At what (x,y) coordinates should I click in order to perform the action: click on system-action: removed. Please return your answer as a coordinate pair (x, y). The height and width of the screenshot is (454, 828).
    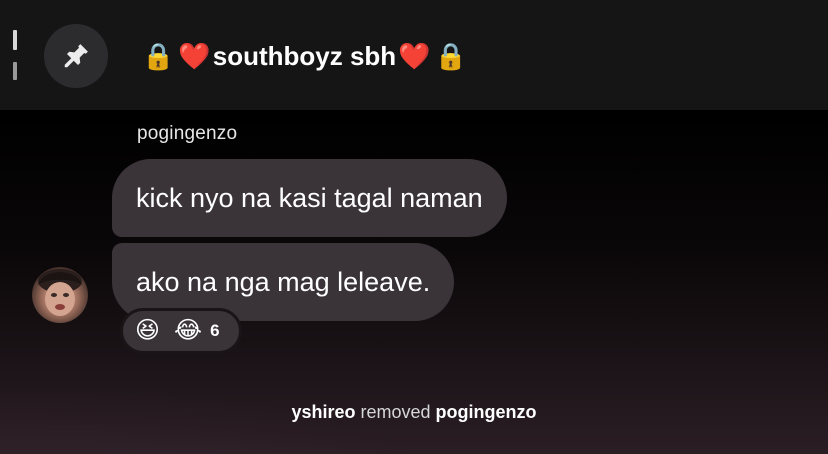
    Looking at the image, I should click on (395, 412).